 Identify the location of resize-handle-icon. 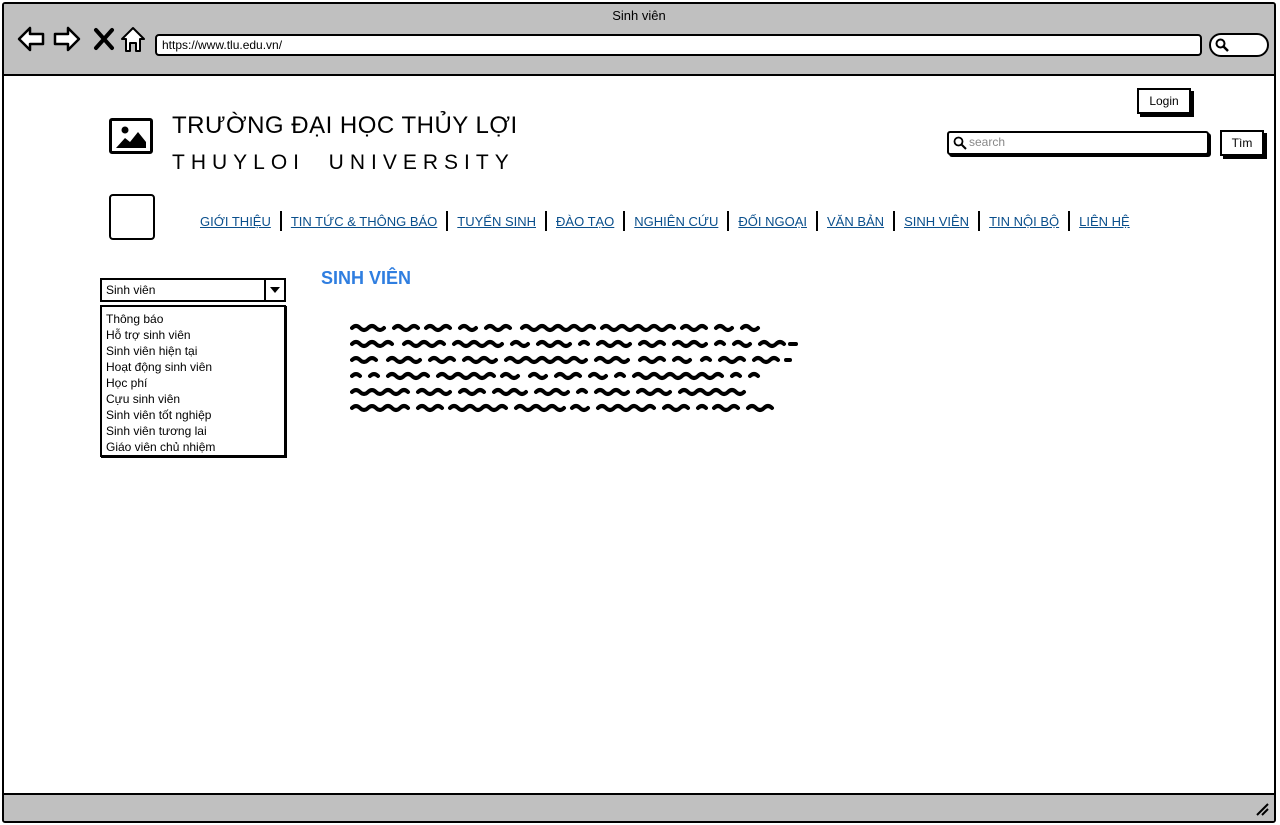
(1262, 809).